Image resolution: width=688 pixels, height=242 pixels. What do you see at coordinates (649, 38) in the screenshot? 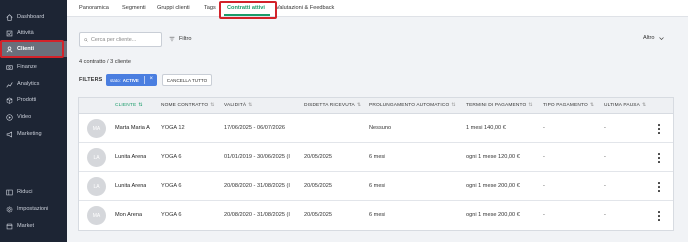
I see `altro-label: Altro` at bounding box center [649, 38].